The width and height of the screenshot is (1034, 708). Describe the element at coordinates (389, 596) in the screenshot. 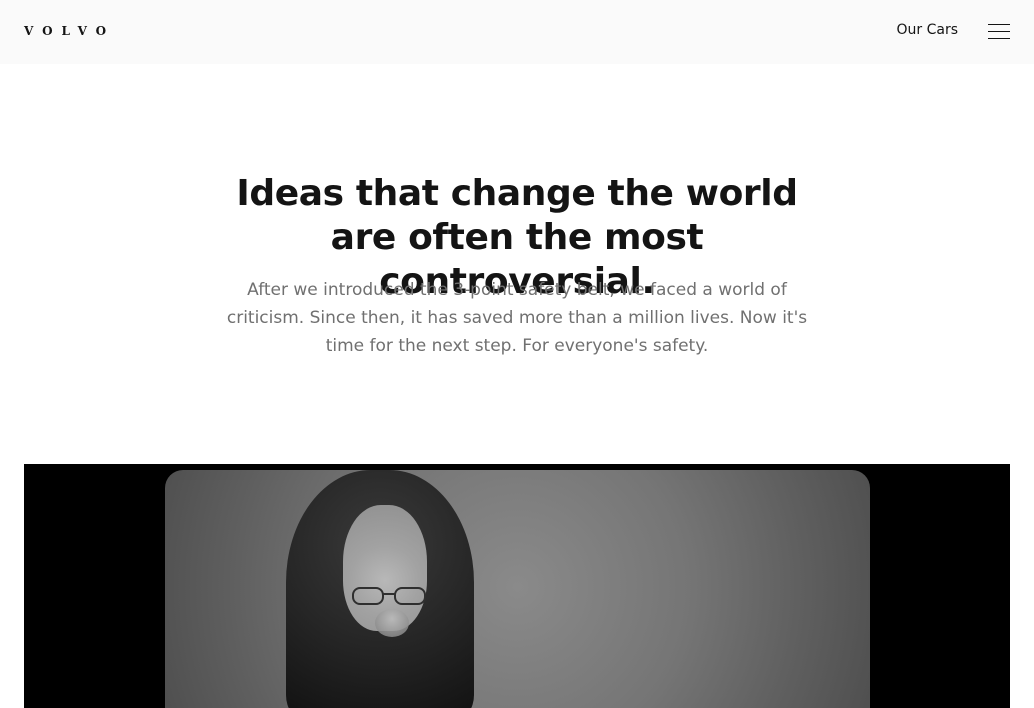

I see `glasses-icon` at that location.